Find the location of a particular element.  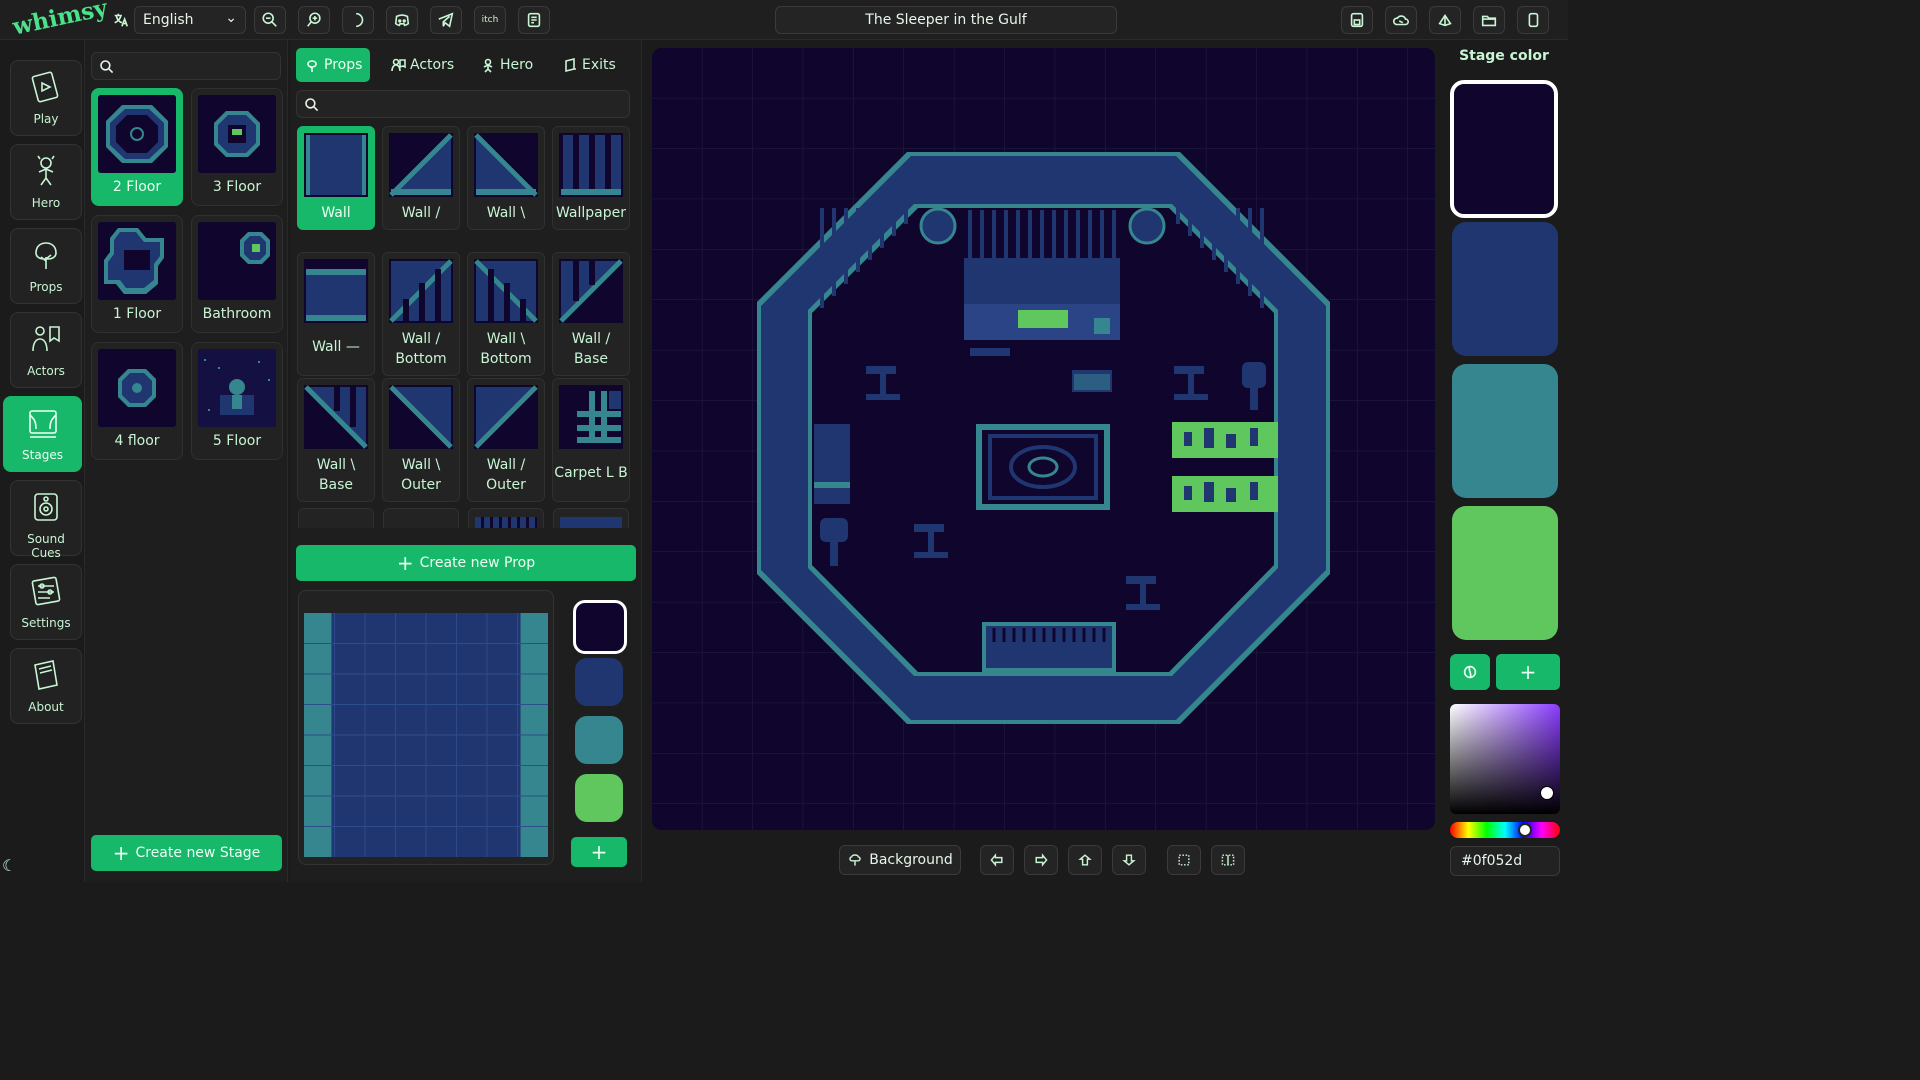

discord-icon is located at coordinates (402, 20).